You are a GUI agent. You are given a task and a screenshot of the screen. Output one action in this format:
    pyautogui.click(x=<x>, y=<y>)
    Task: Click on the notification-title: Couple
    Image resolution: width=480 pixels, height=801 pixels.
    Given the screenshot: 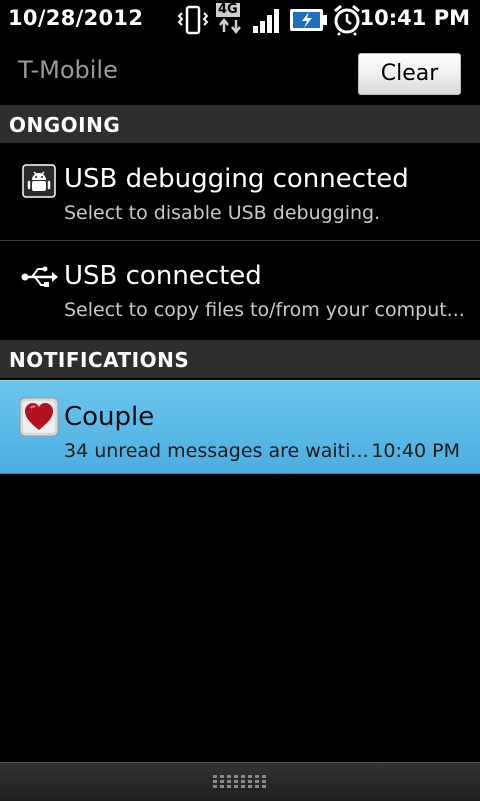 What is the action you would take?
    pyautogui.click(x=109, y=417)
    